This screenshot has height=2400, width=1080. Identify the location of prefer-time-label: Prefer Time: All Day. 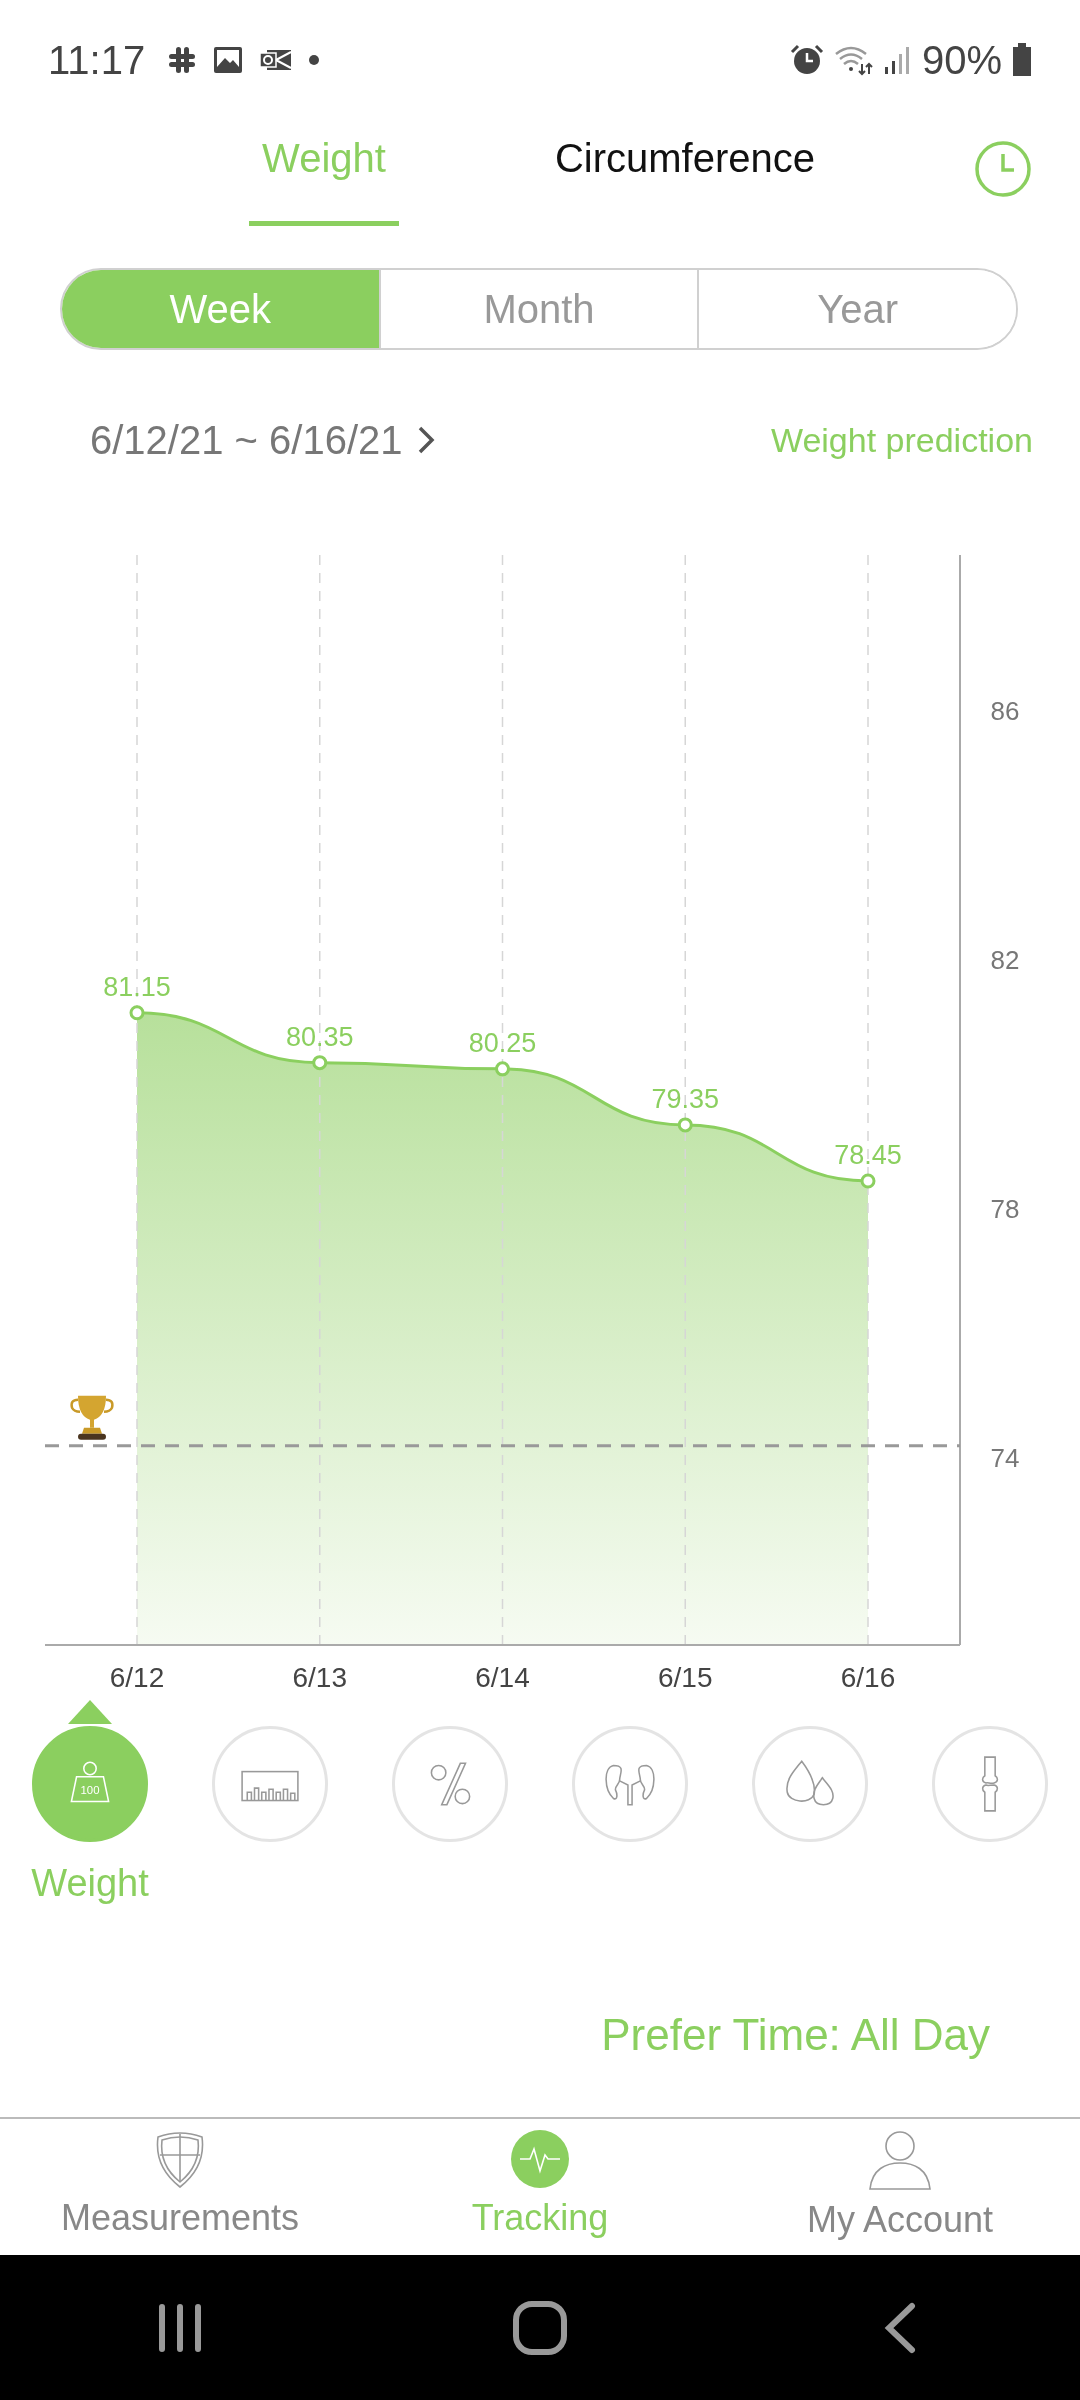
(795, 2063).